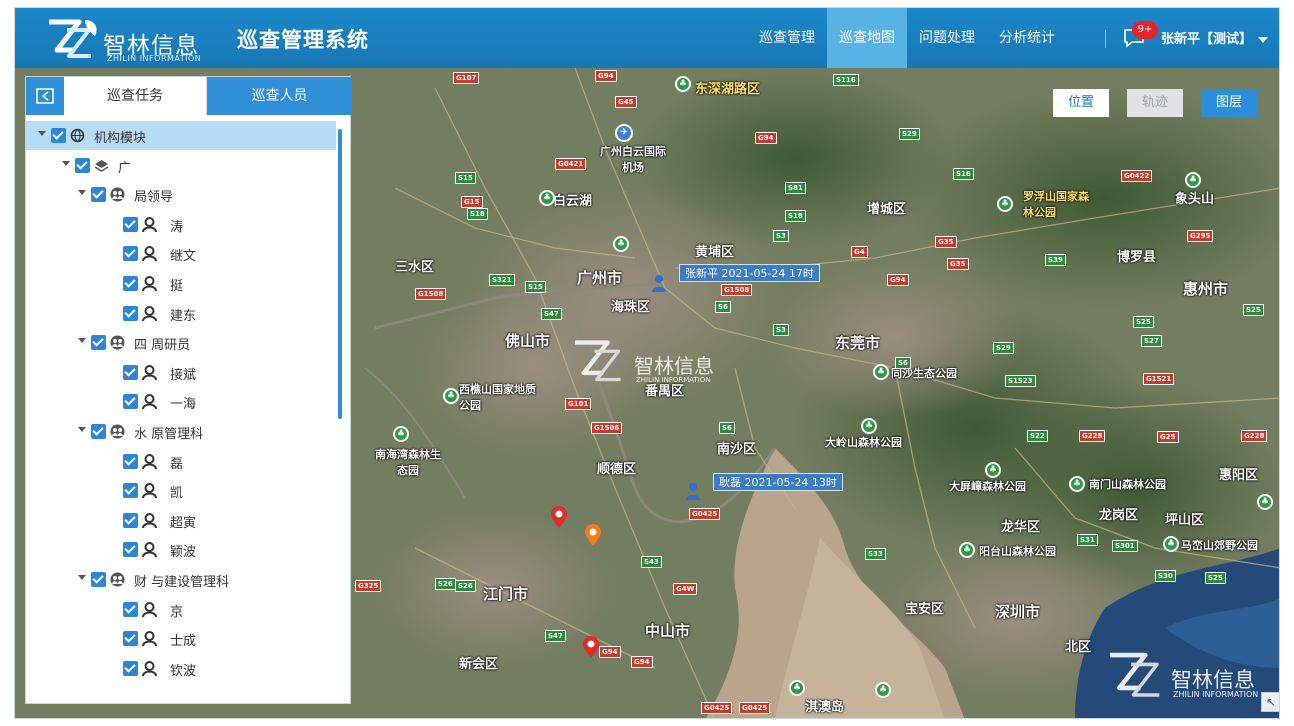 Image resolution: width=1294 pixels, height=726 pixels. Describe the element at coordinates (1229, 103) in the screenshot. I see `layer-button: 图层` at that location.